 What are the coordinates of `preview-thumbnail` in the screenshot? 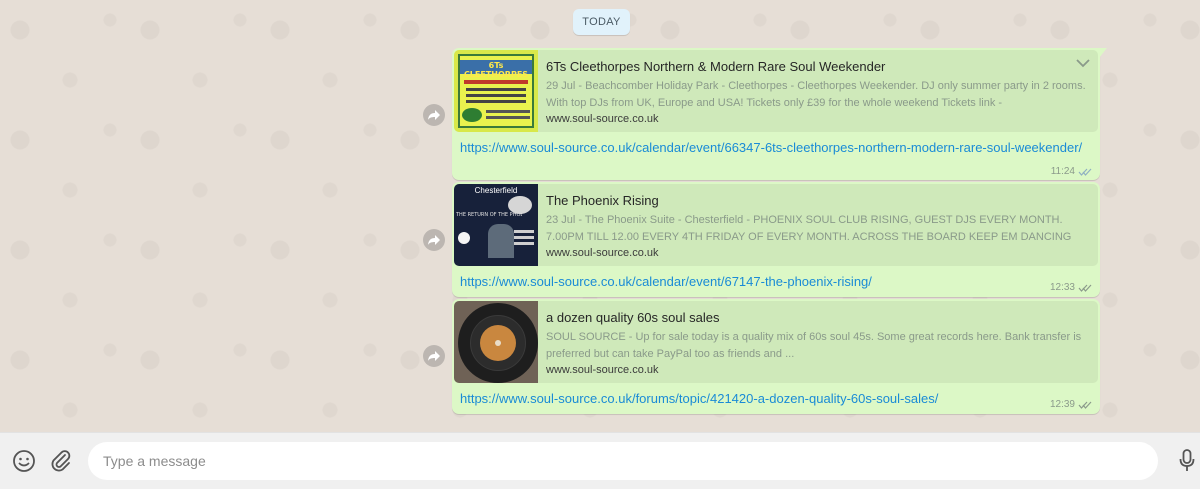 It's located at (496, 342).